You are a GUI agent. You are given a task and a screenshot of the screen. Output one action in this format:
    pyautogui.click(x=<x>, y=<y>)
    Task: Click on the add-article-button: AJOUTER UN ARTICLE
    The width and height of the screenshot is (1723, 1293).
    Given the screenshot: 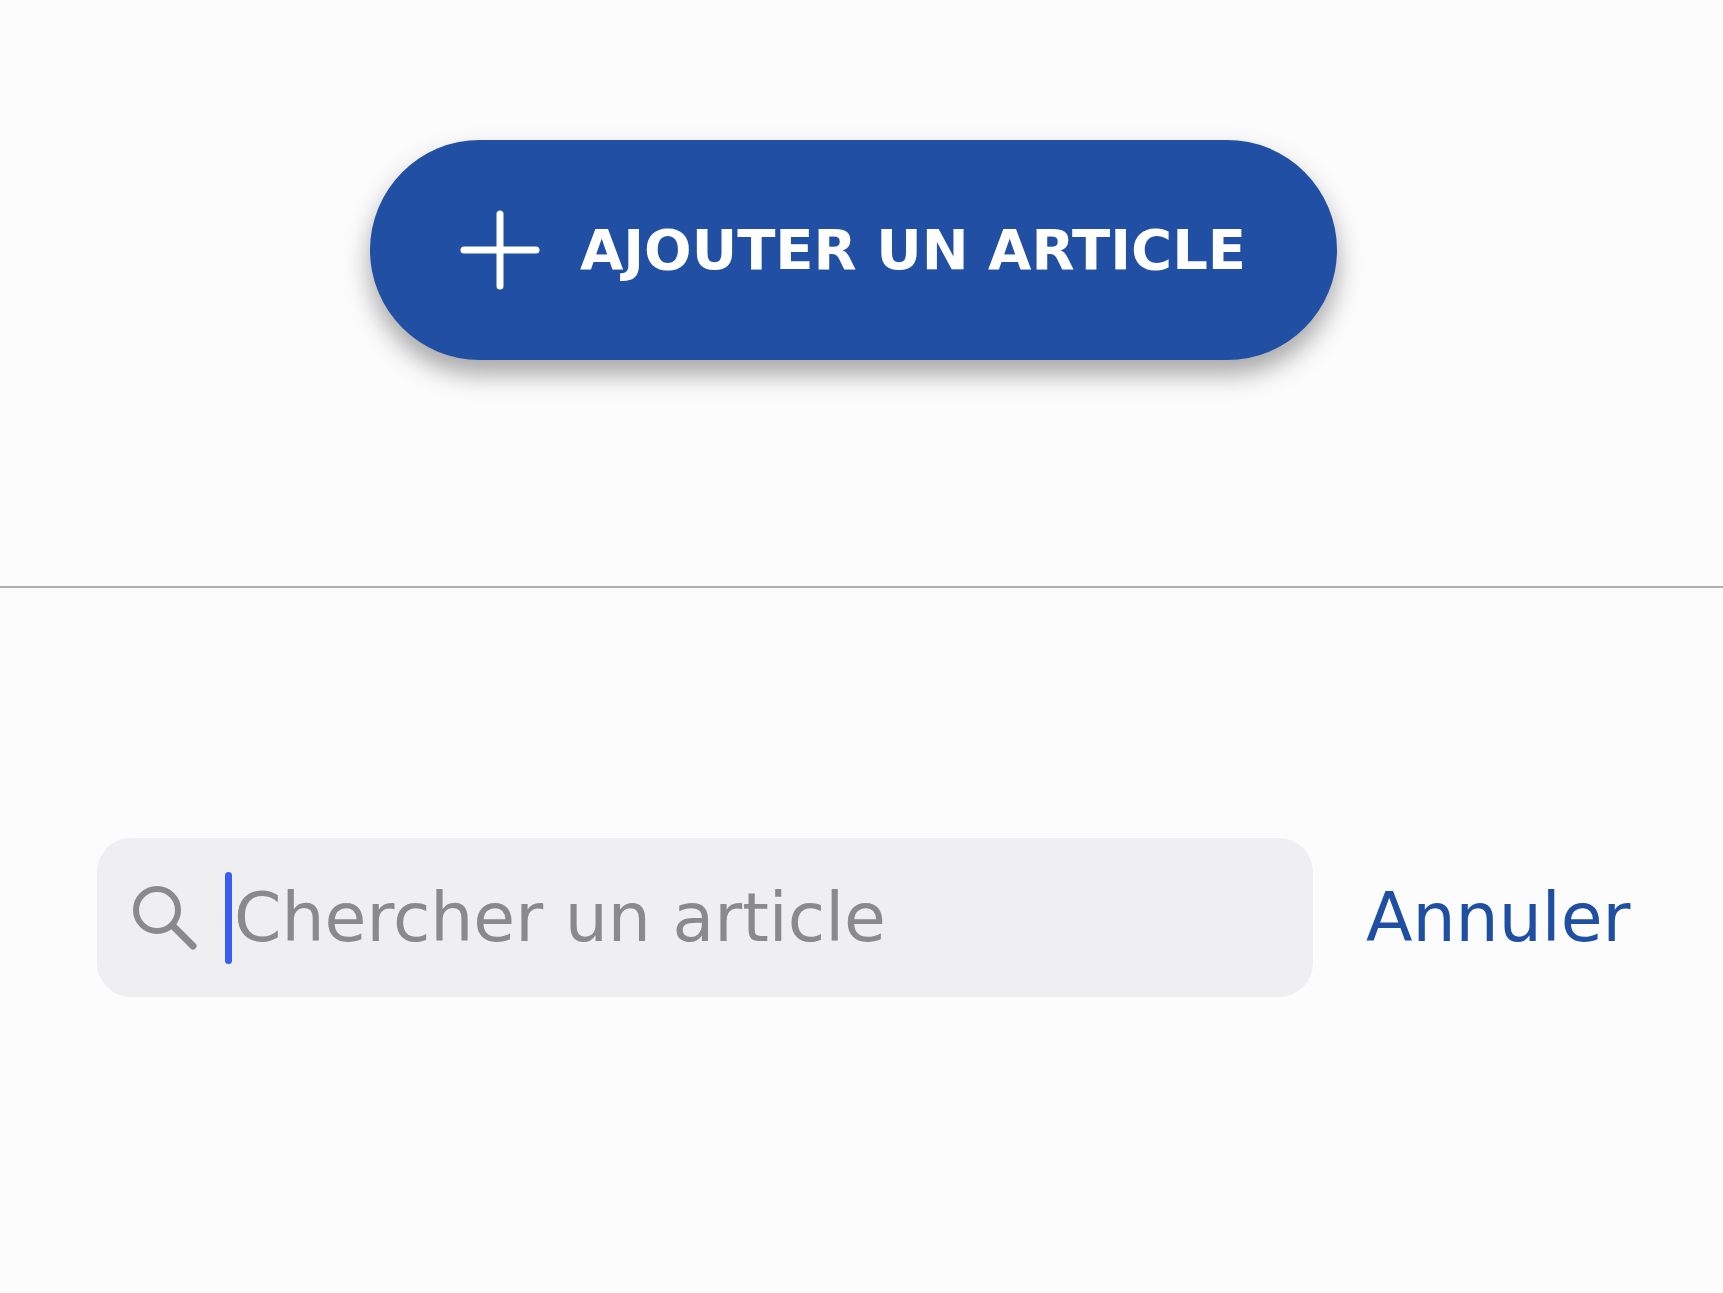 What is the action you would take?
    pyautogui.click(x=853, y=250)
    